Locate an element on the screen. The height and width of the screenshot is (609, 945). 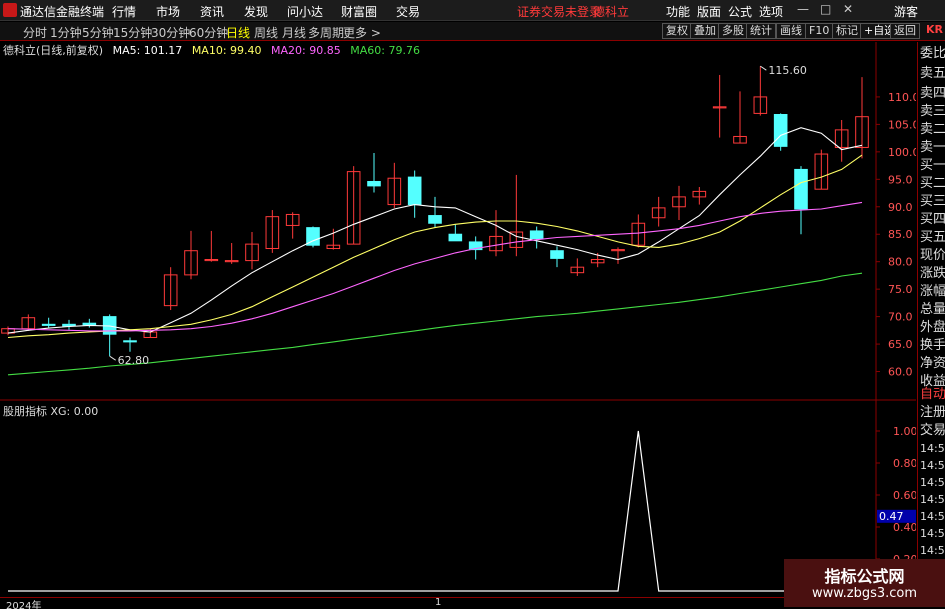
period-1min: 1分钟 is located at coordinates (66, 32).